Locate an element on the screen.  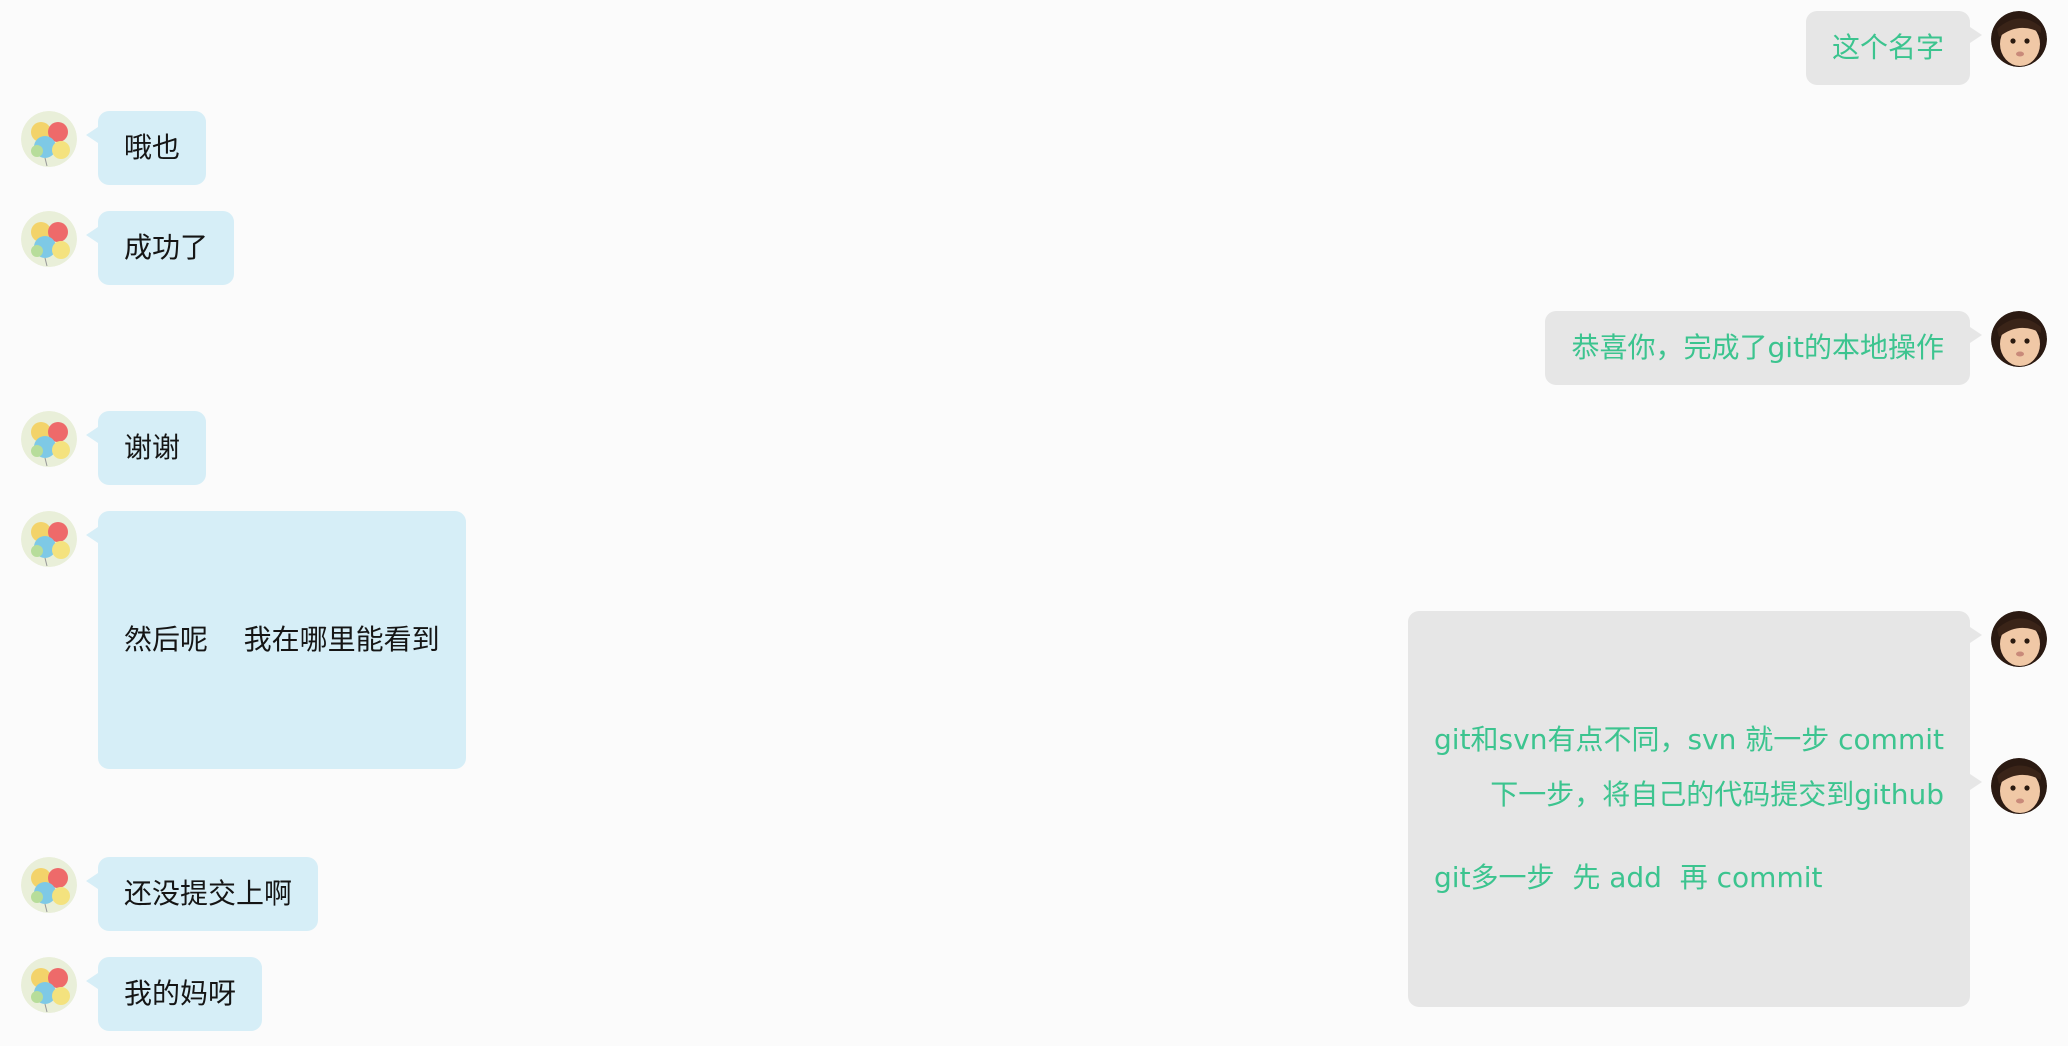
message-text: 我的妈呀 is located at coordinates (180, 993).